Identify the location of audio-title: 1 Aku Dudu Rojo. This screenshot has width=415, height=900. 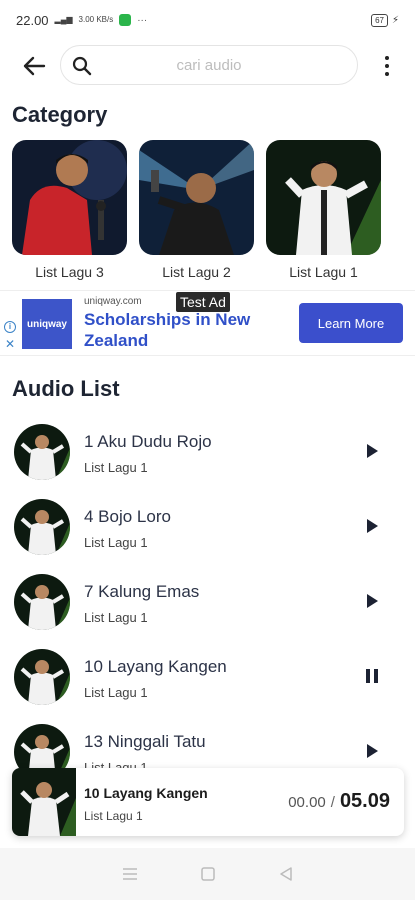
(148, 441).